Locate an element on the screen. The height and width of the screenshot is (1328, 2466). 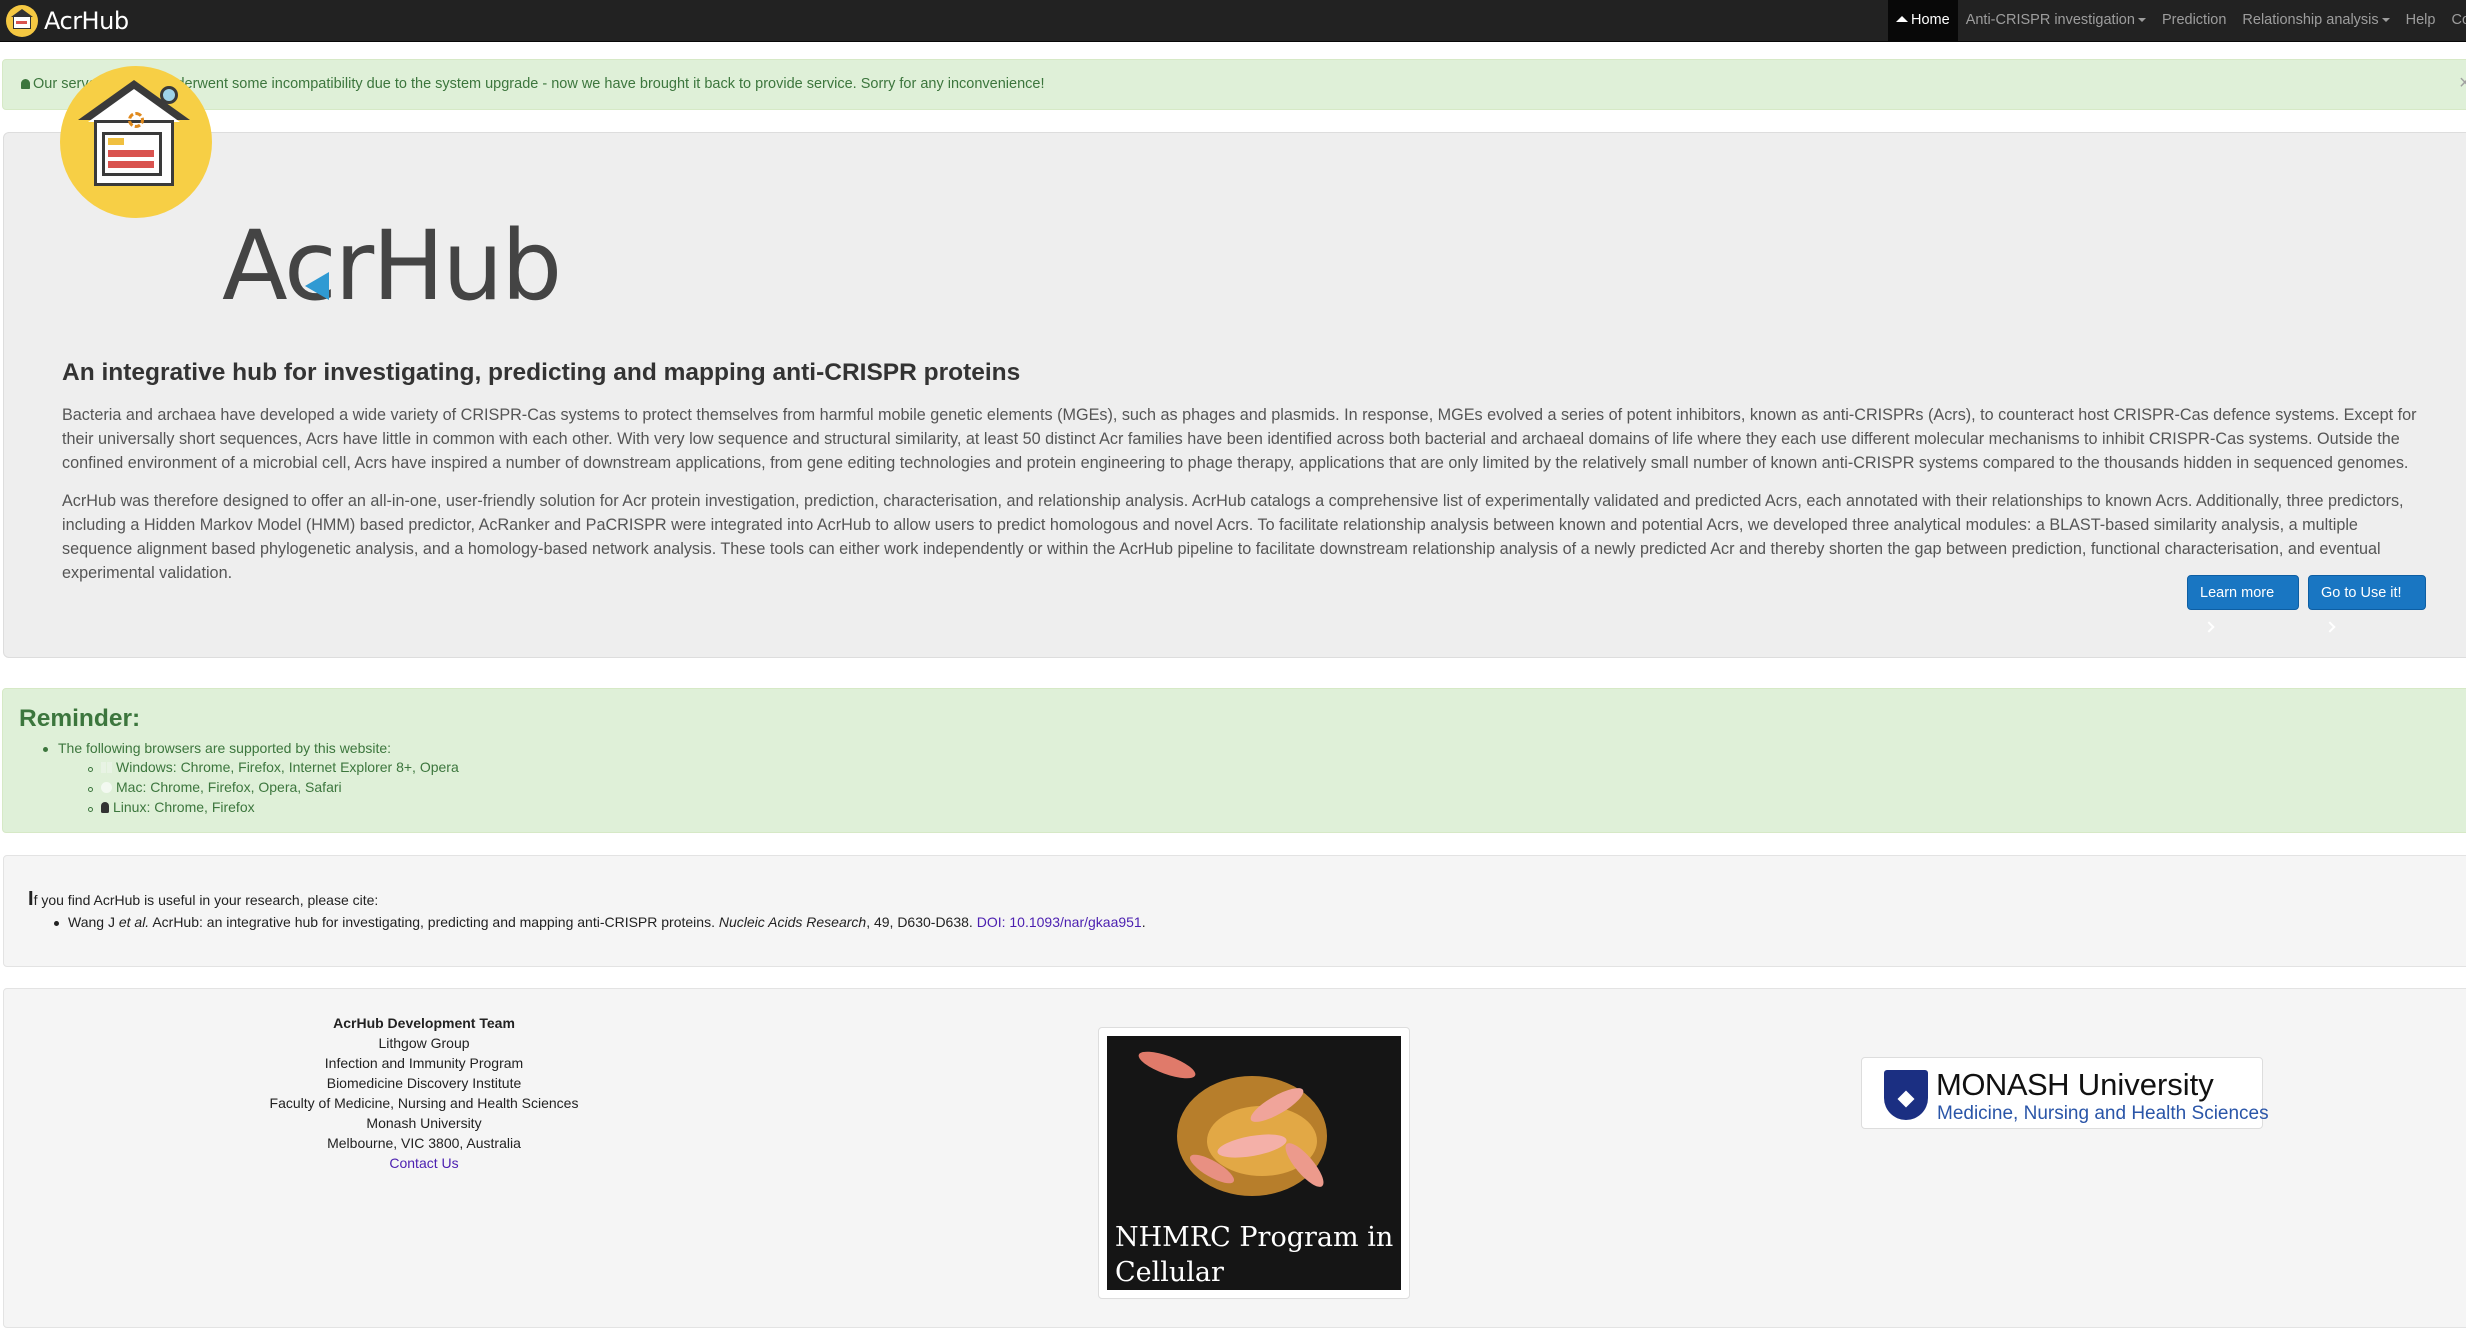
brand-link: AcrHub is located at coordinates (67, 20).